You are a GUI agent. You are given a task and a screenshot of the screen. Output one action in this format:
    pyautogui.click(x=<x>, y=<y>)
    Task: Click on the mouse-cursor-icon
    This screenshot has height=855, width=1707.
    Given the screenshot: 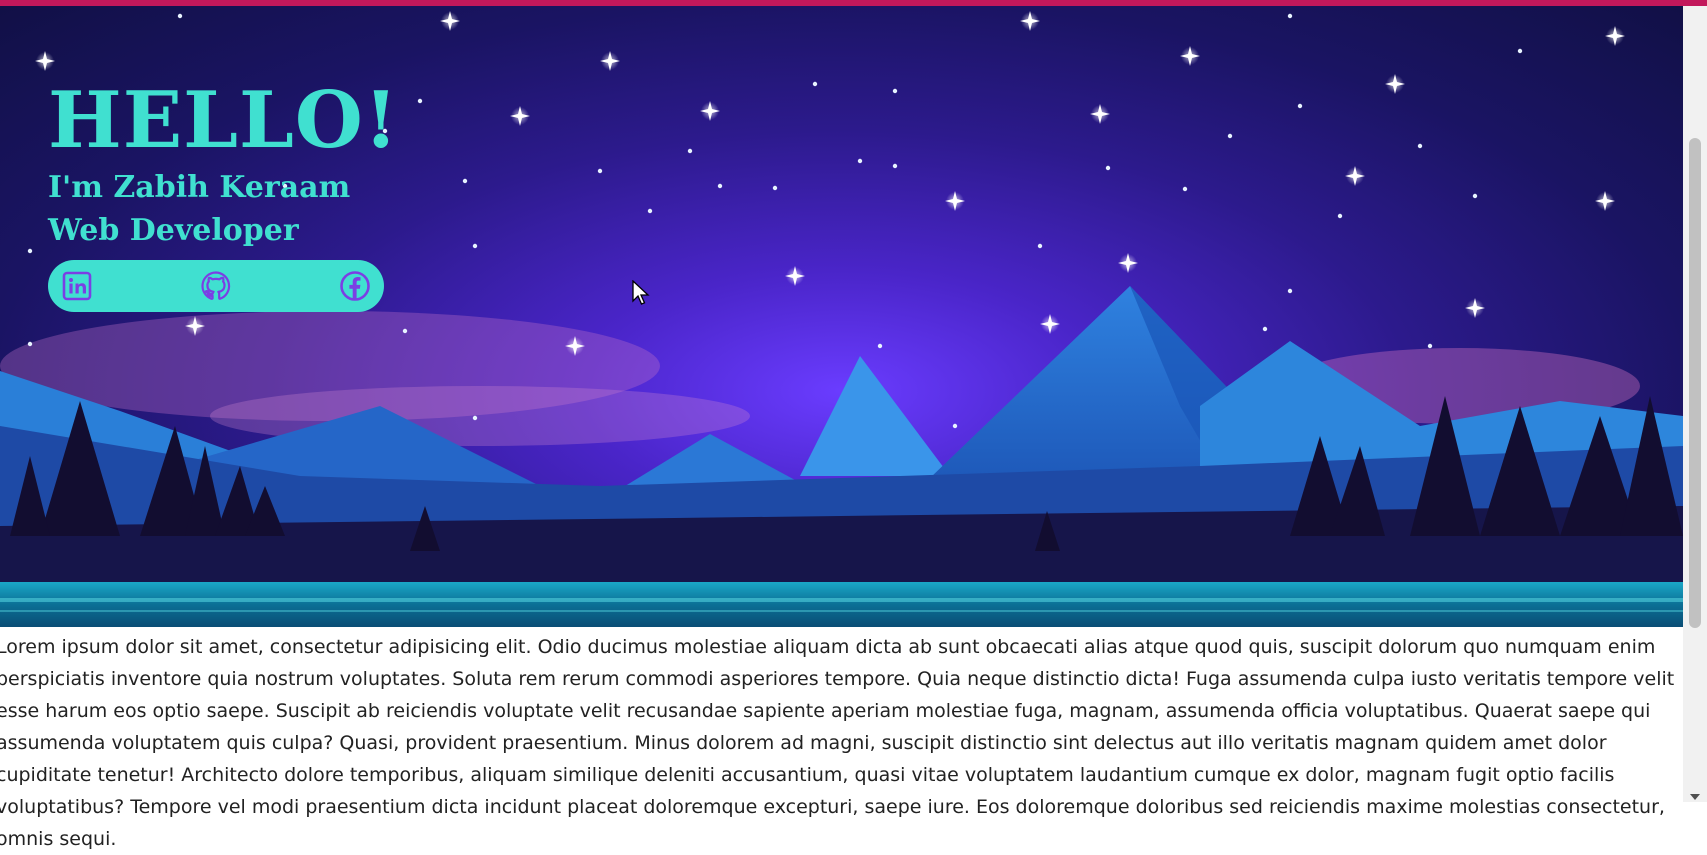 What is the action you would take?
    pyautogui.click(x=641, y=292)
    